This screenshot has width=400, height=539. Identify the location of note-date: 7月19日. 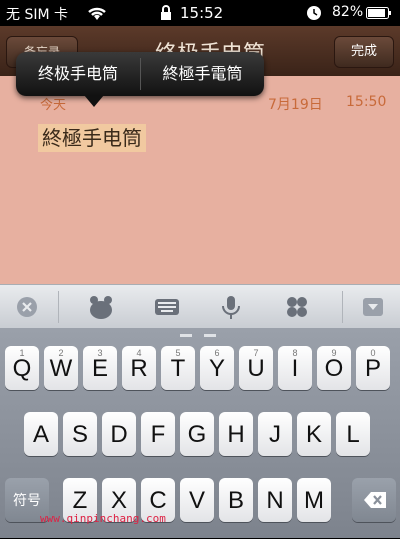
(295, 105).